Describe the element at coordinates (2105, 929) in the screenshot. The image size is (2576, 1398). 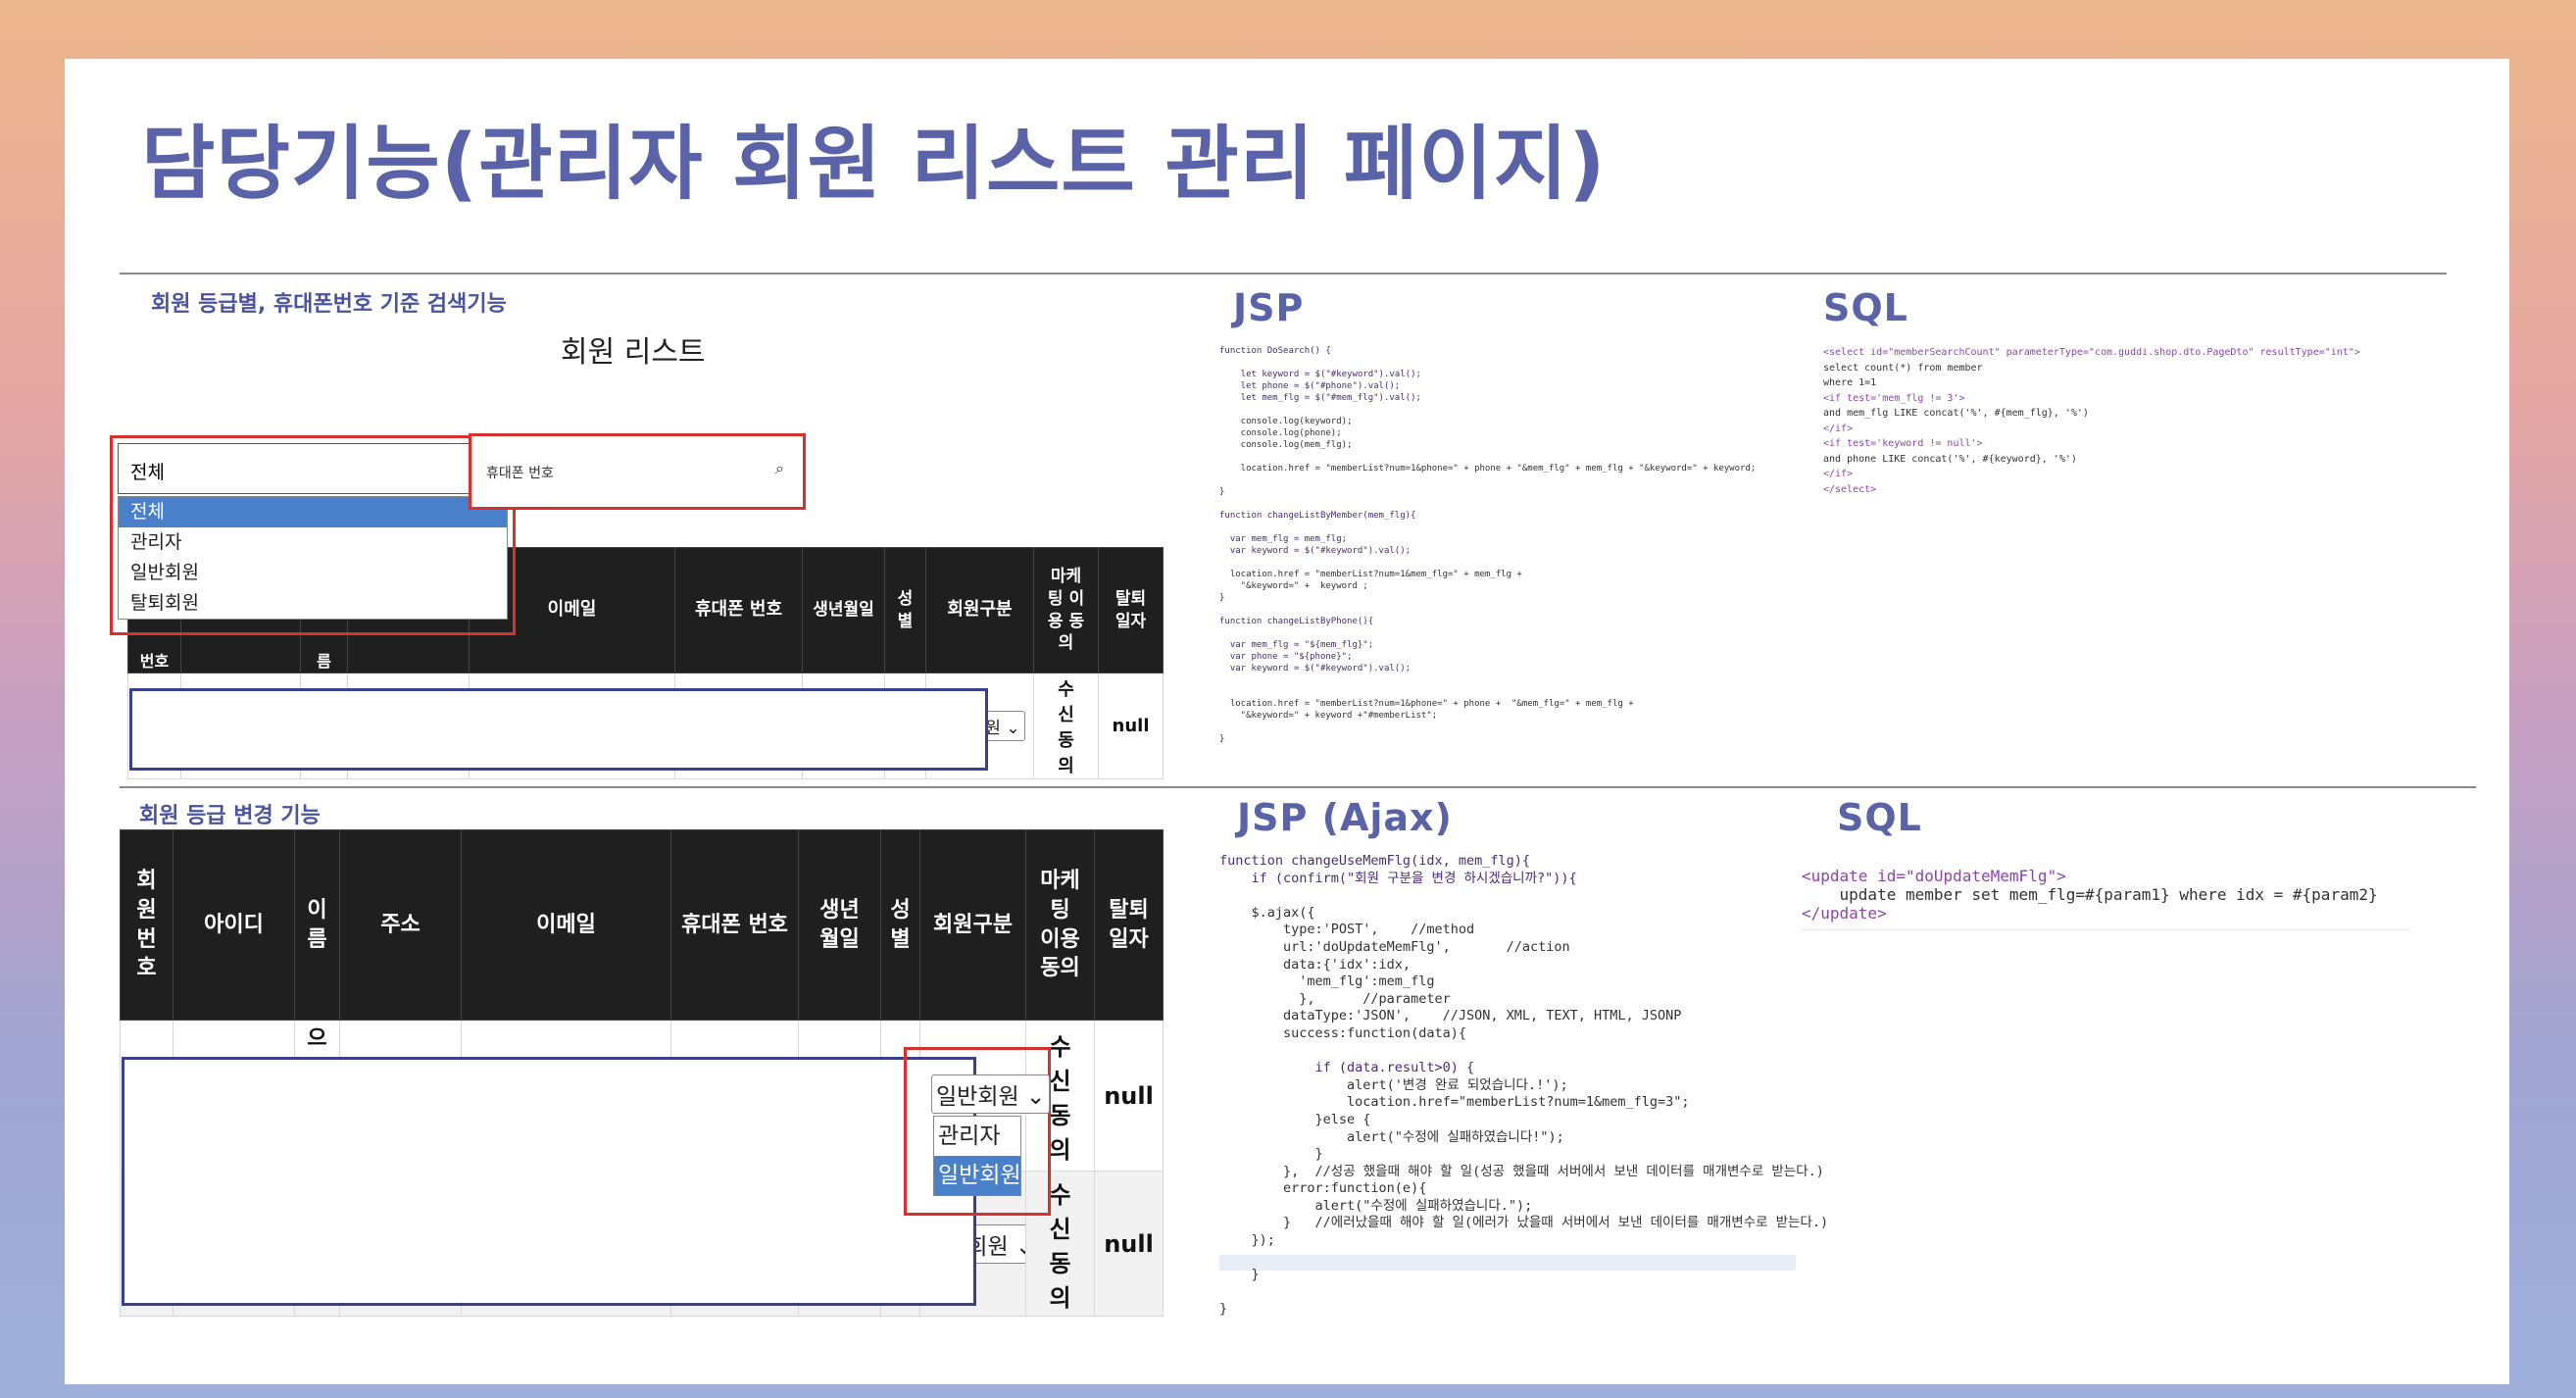
I see `code-underline` at that location.